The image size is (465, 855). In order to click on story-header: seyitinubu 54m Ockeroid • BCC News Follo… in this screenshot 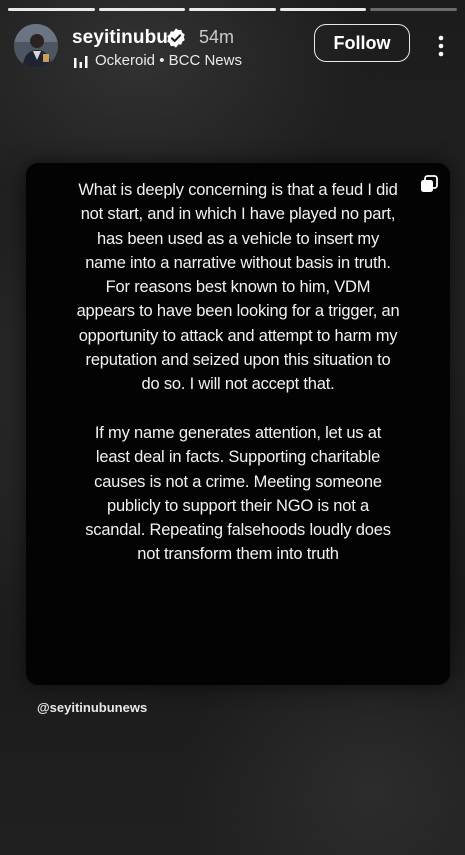, I will do `click(232, 48)`.